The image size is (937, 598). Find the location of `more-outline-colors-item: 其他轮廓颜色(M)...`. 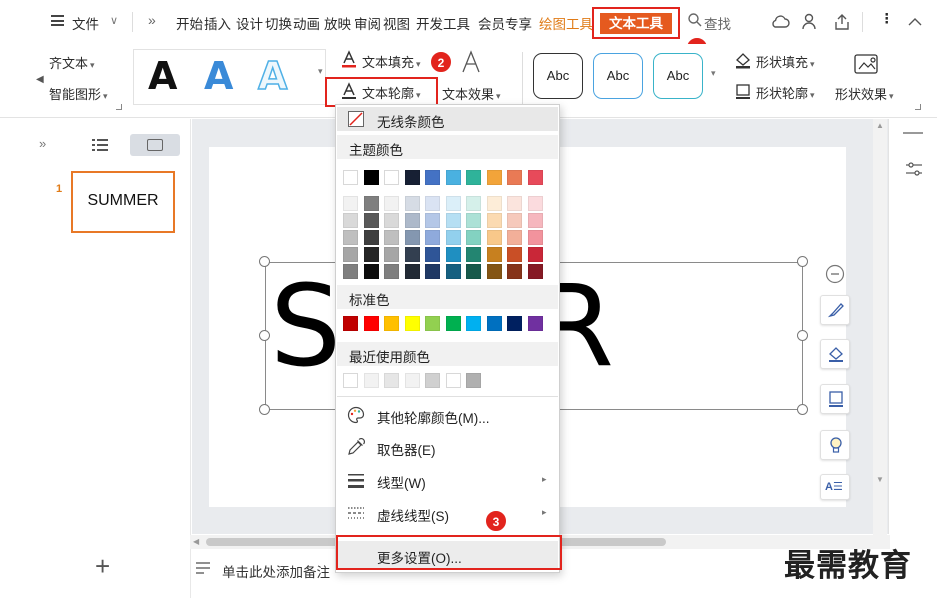

more-outline-colors-item: 其他轮廓颜色(M)... is located at coordinates (447, 415).